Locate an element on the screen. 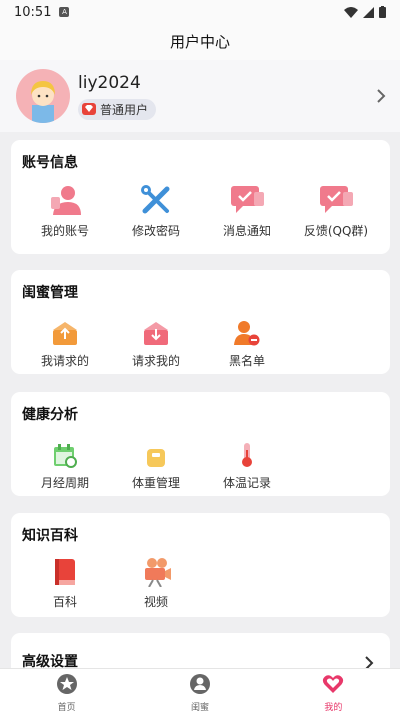 Image resolution: width=400 pixels, height=712 pixels. notification-a-icon: A is located at coordinates (64, 12).